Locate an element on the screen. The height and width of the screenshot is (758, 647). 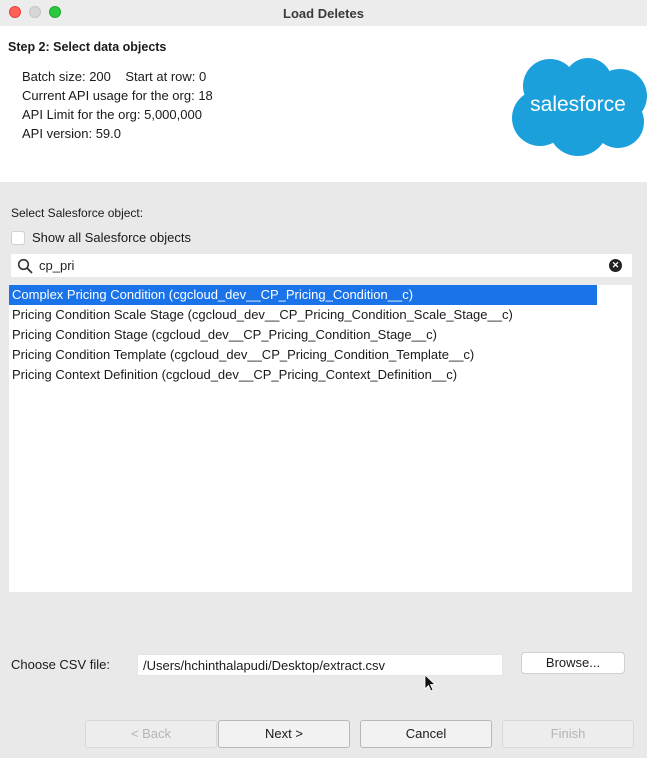
batch-info: Batch size: 200 Start at row: 0 is located at coordinates (114, 76).